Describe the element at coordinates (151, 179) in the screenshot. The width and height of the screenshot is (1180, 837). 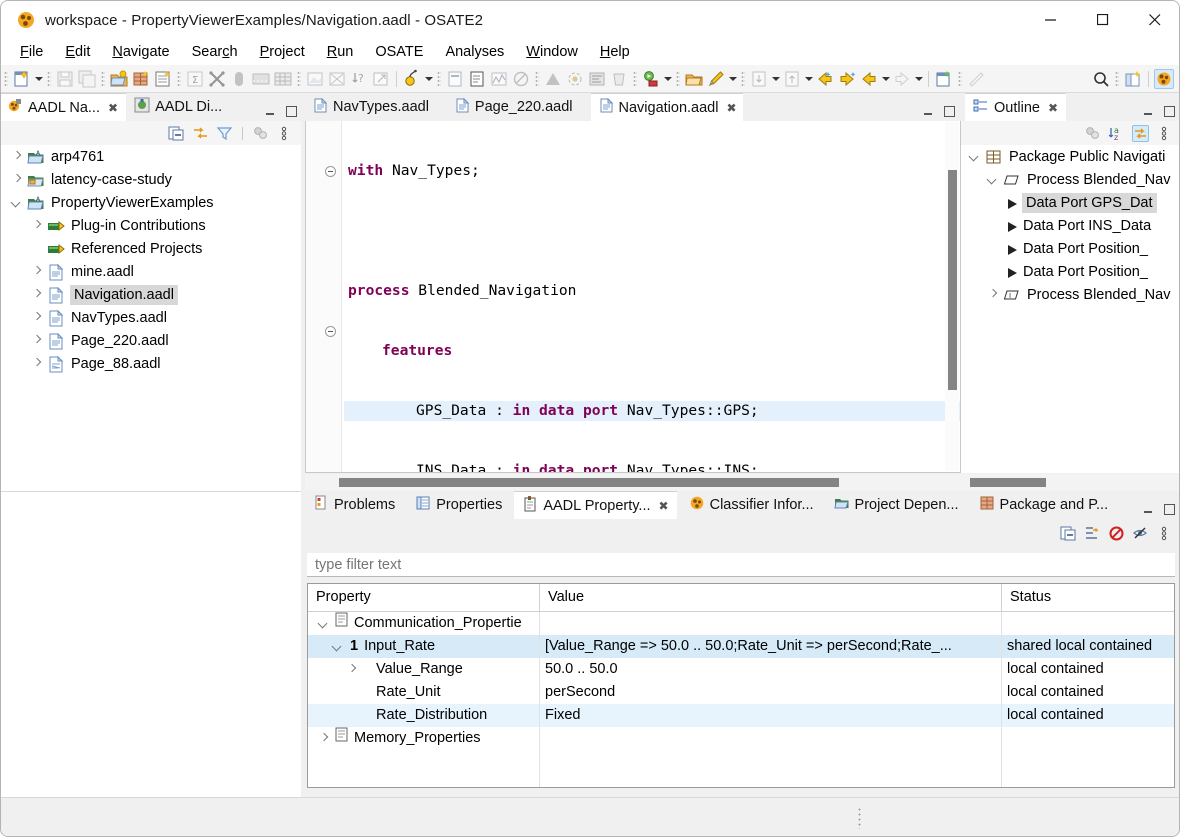
I see `tree-item-latency-case-study: latency-case-study` at that location.